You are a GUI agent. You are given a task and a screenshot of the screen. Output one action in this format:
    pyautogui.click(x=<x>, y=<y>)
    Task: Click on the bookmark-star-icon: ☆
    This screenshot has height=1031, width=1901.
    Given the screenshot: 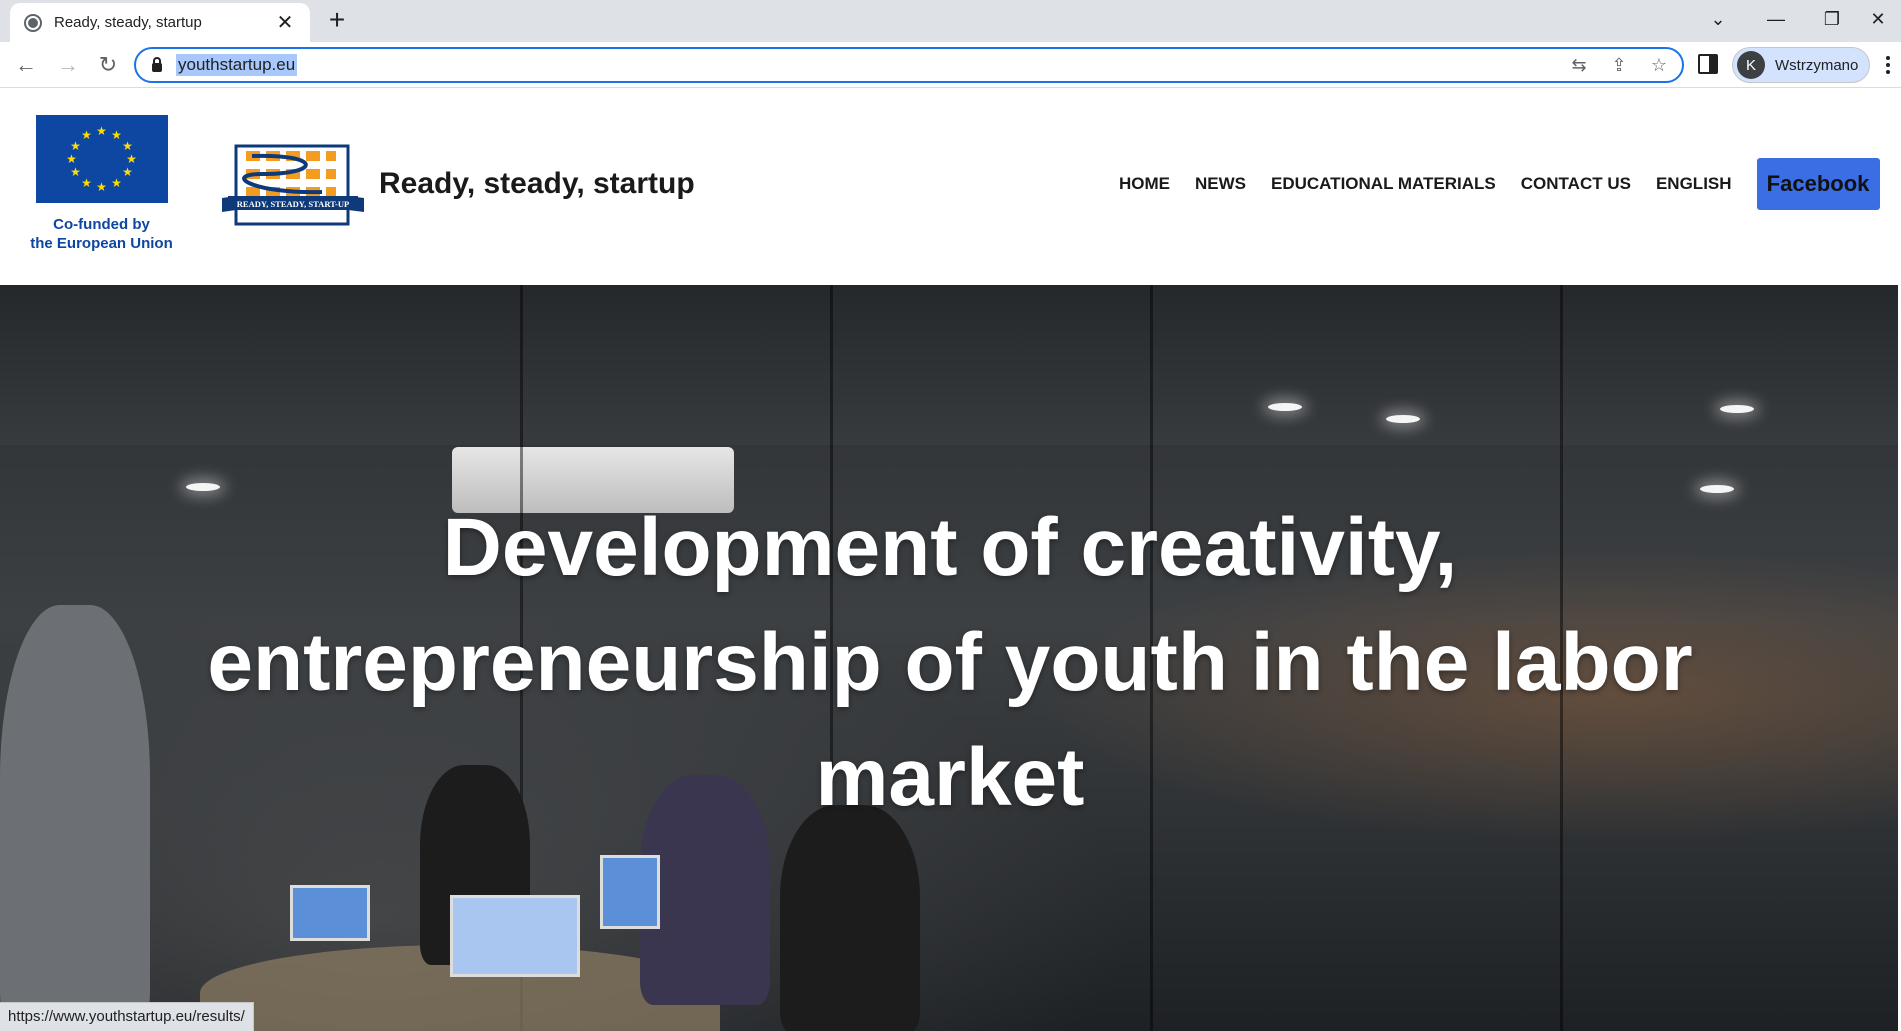 What is the action you would take?
    pyautogui.click(x=1659, y=65)
    